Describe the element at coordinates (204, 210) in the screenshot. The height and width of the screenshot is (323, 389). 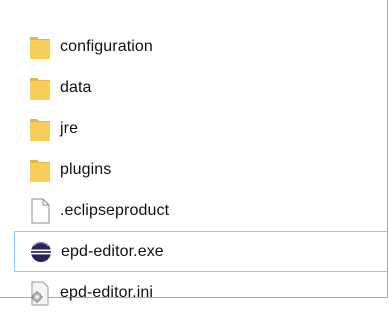
I see `list-item-eclipseproduct: .eclipseproduct` at that location.